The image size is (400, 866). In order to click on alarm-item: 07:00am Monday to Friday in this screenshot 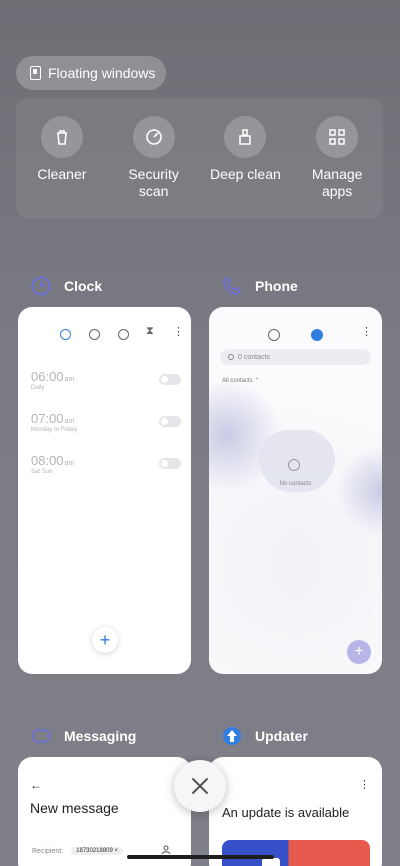, I will do `click(106, 422)`.